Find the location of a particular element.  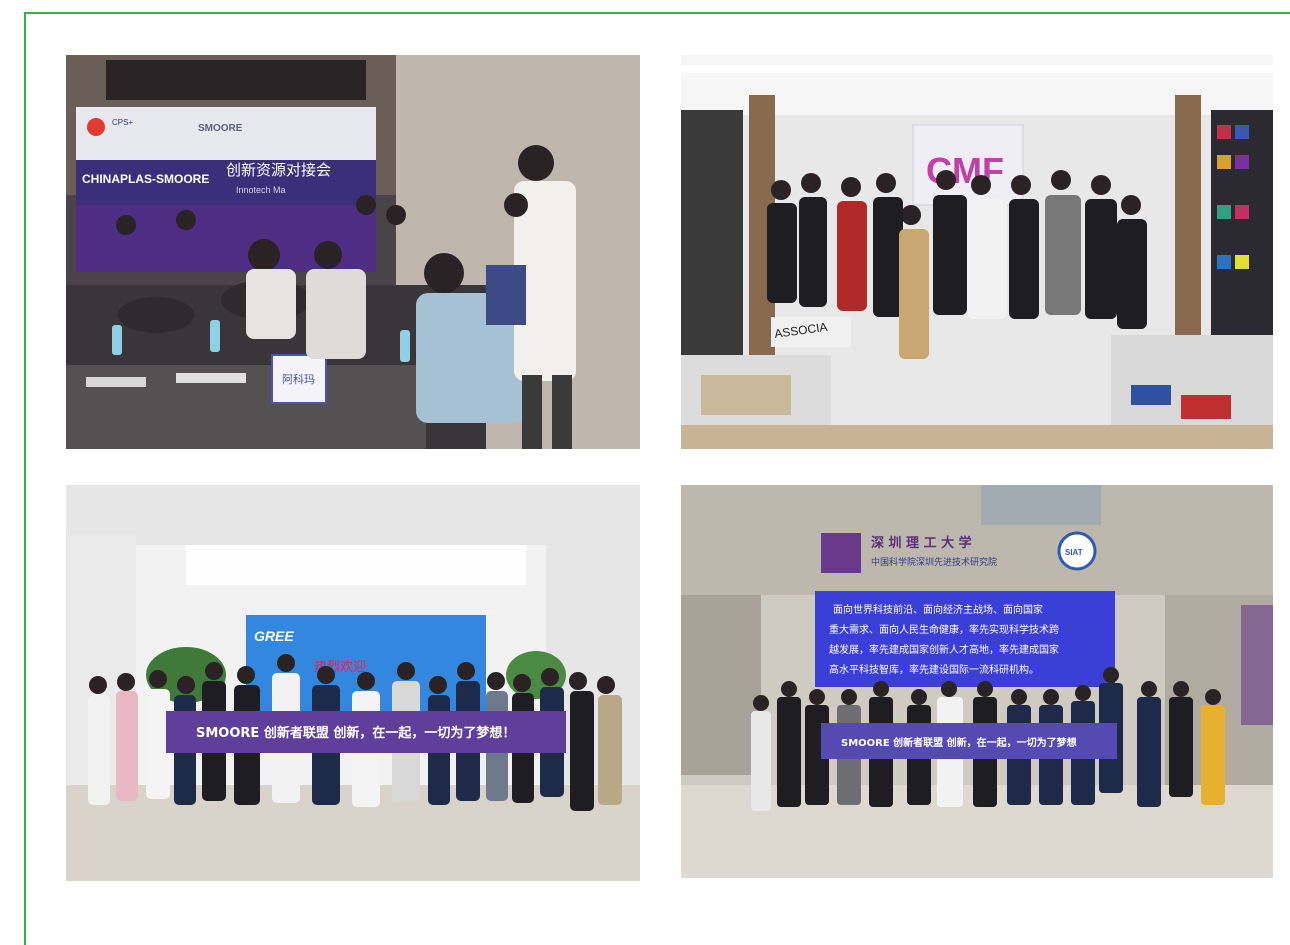

banner-title: CHINAPLAS-SMOORE is located at coordinates (145, 179).